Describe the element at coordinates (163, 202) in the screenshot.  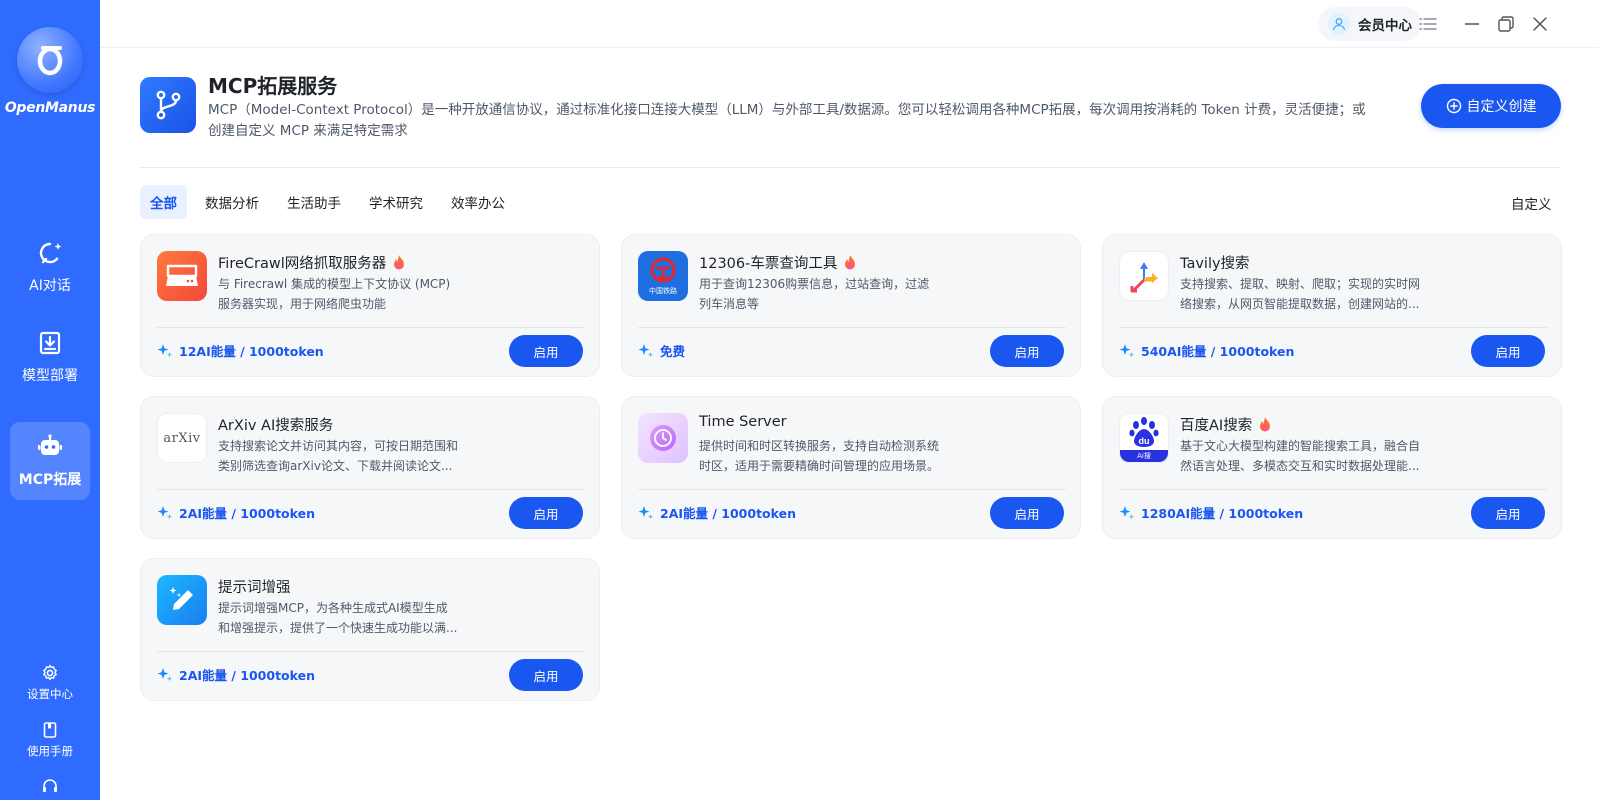
I see `tab-all: 全部` at that location.